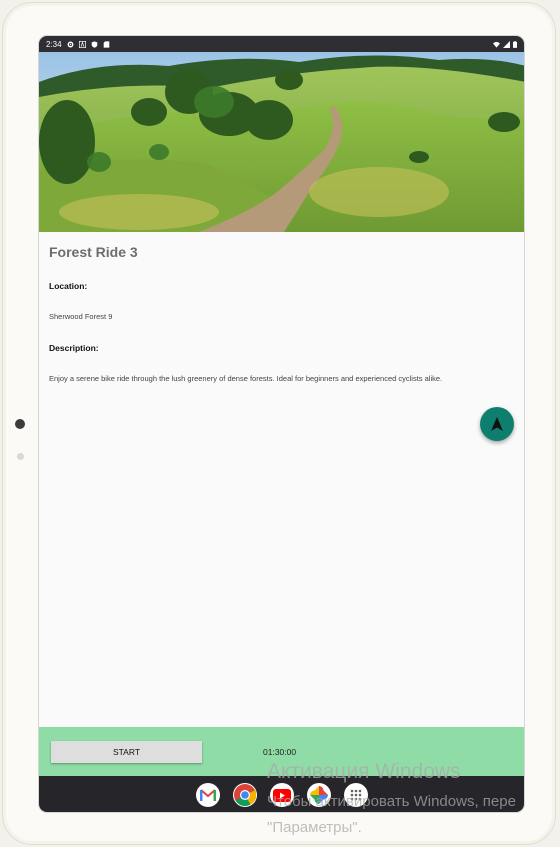 The width and height of the screenshot is (560, 847). Describe the element at coordinates (20, 424) in the screenshot. I see `front-camera` at that location.